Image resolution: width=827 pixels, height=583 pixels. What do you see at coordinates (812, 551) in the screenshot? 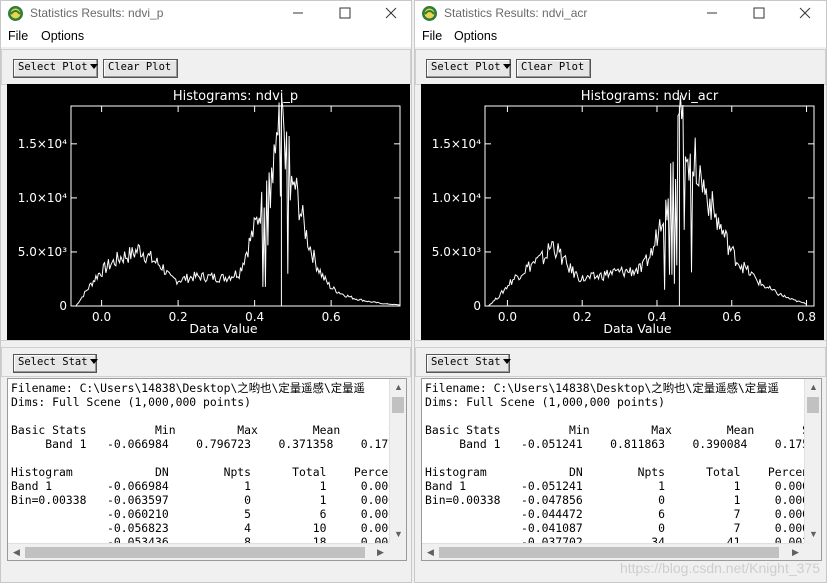
I see `scroll-corner` at bounding box center [812, 551].